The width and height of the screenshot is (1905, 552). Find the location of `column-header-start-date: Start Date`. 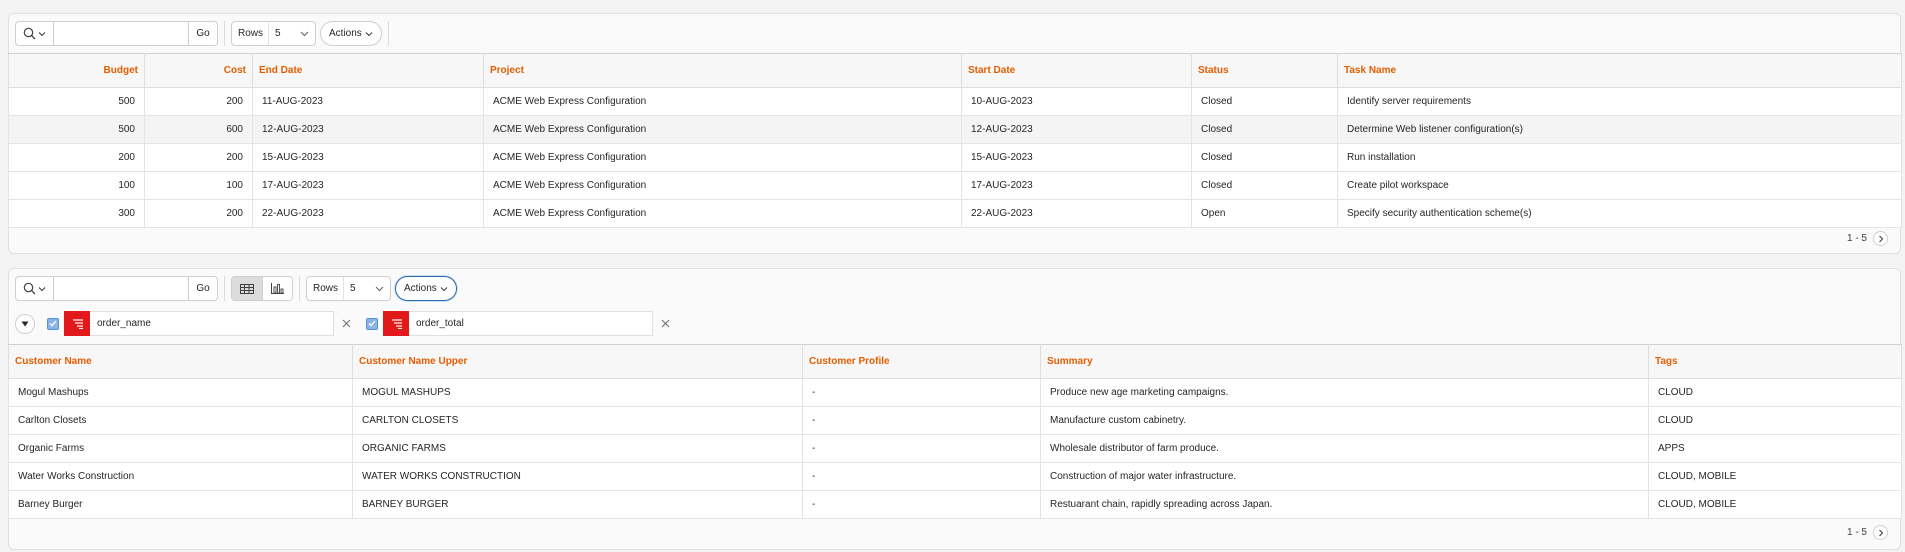

column-header-start-date: Start Date is located at coordinates (1076, 70).